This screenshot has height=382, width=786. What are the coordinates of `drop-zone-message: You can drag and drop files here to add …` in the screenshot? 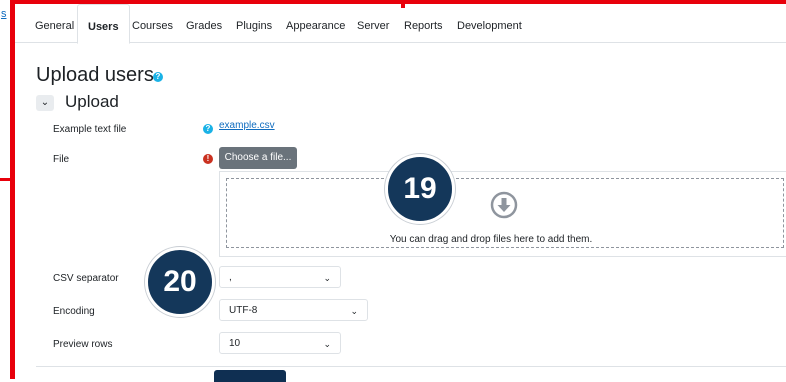 It's located at (491, 239).